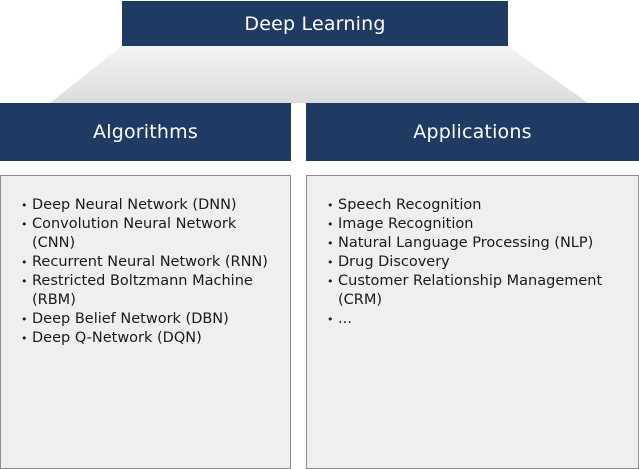 The image size is (639, 469). I want to click on list-item: Drug Discovery, so click(477, 262).